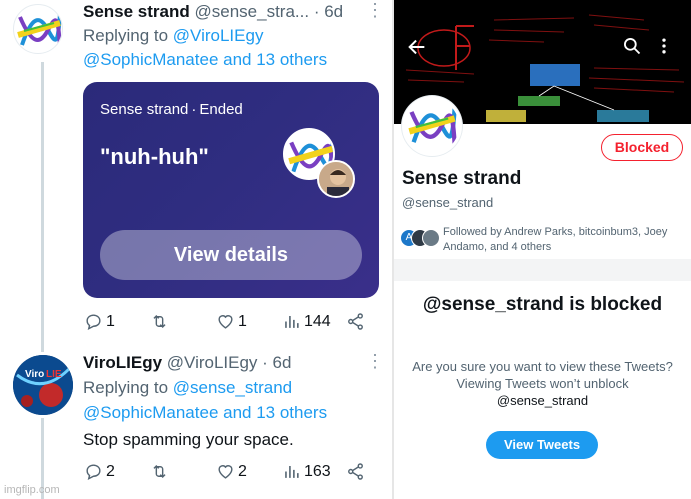 The height and width of the screenshot is (499, 691). I want to click on views-action: 144, so click(306, 321).